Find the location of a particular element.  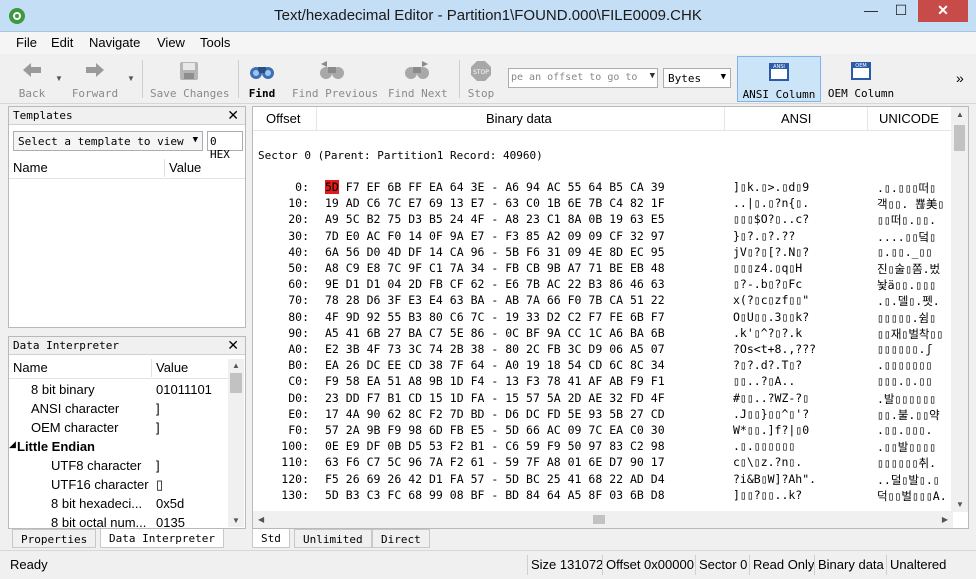

hex-byte: BD is located at coordinates (512, 495).